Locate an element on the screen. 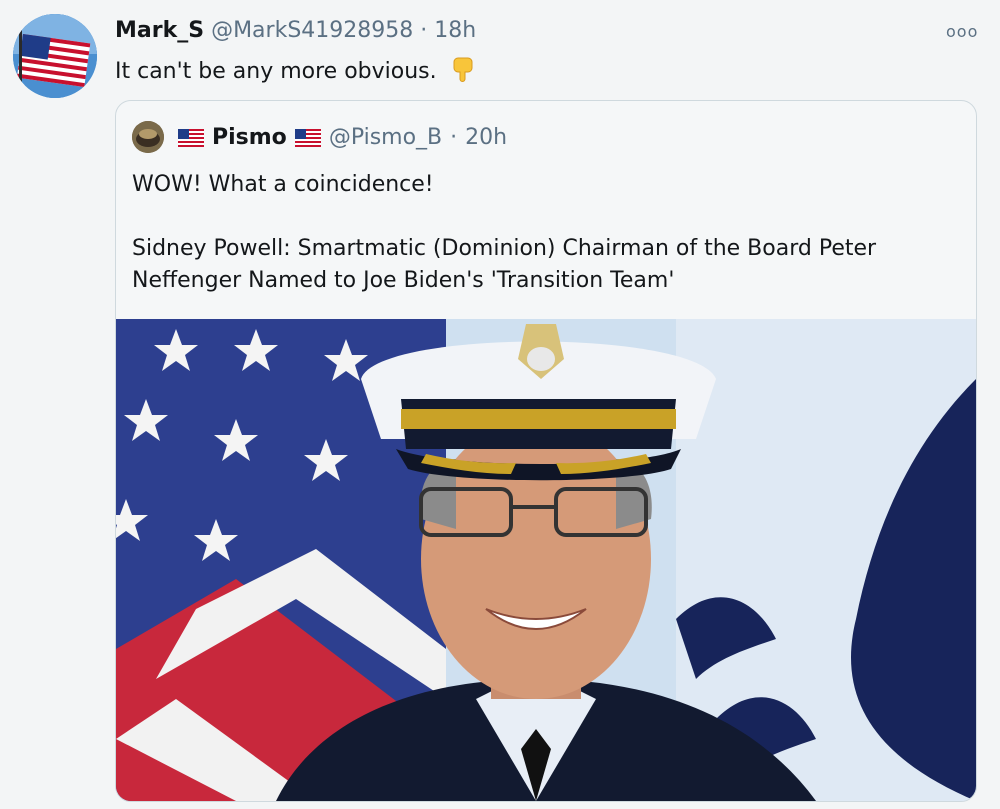 Image resolution: width=1000 pixels, height=809 pixels. author-avatar is located at coordinates (55, 56).